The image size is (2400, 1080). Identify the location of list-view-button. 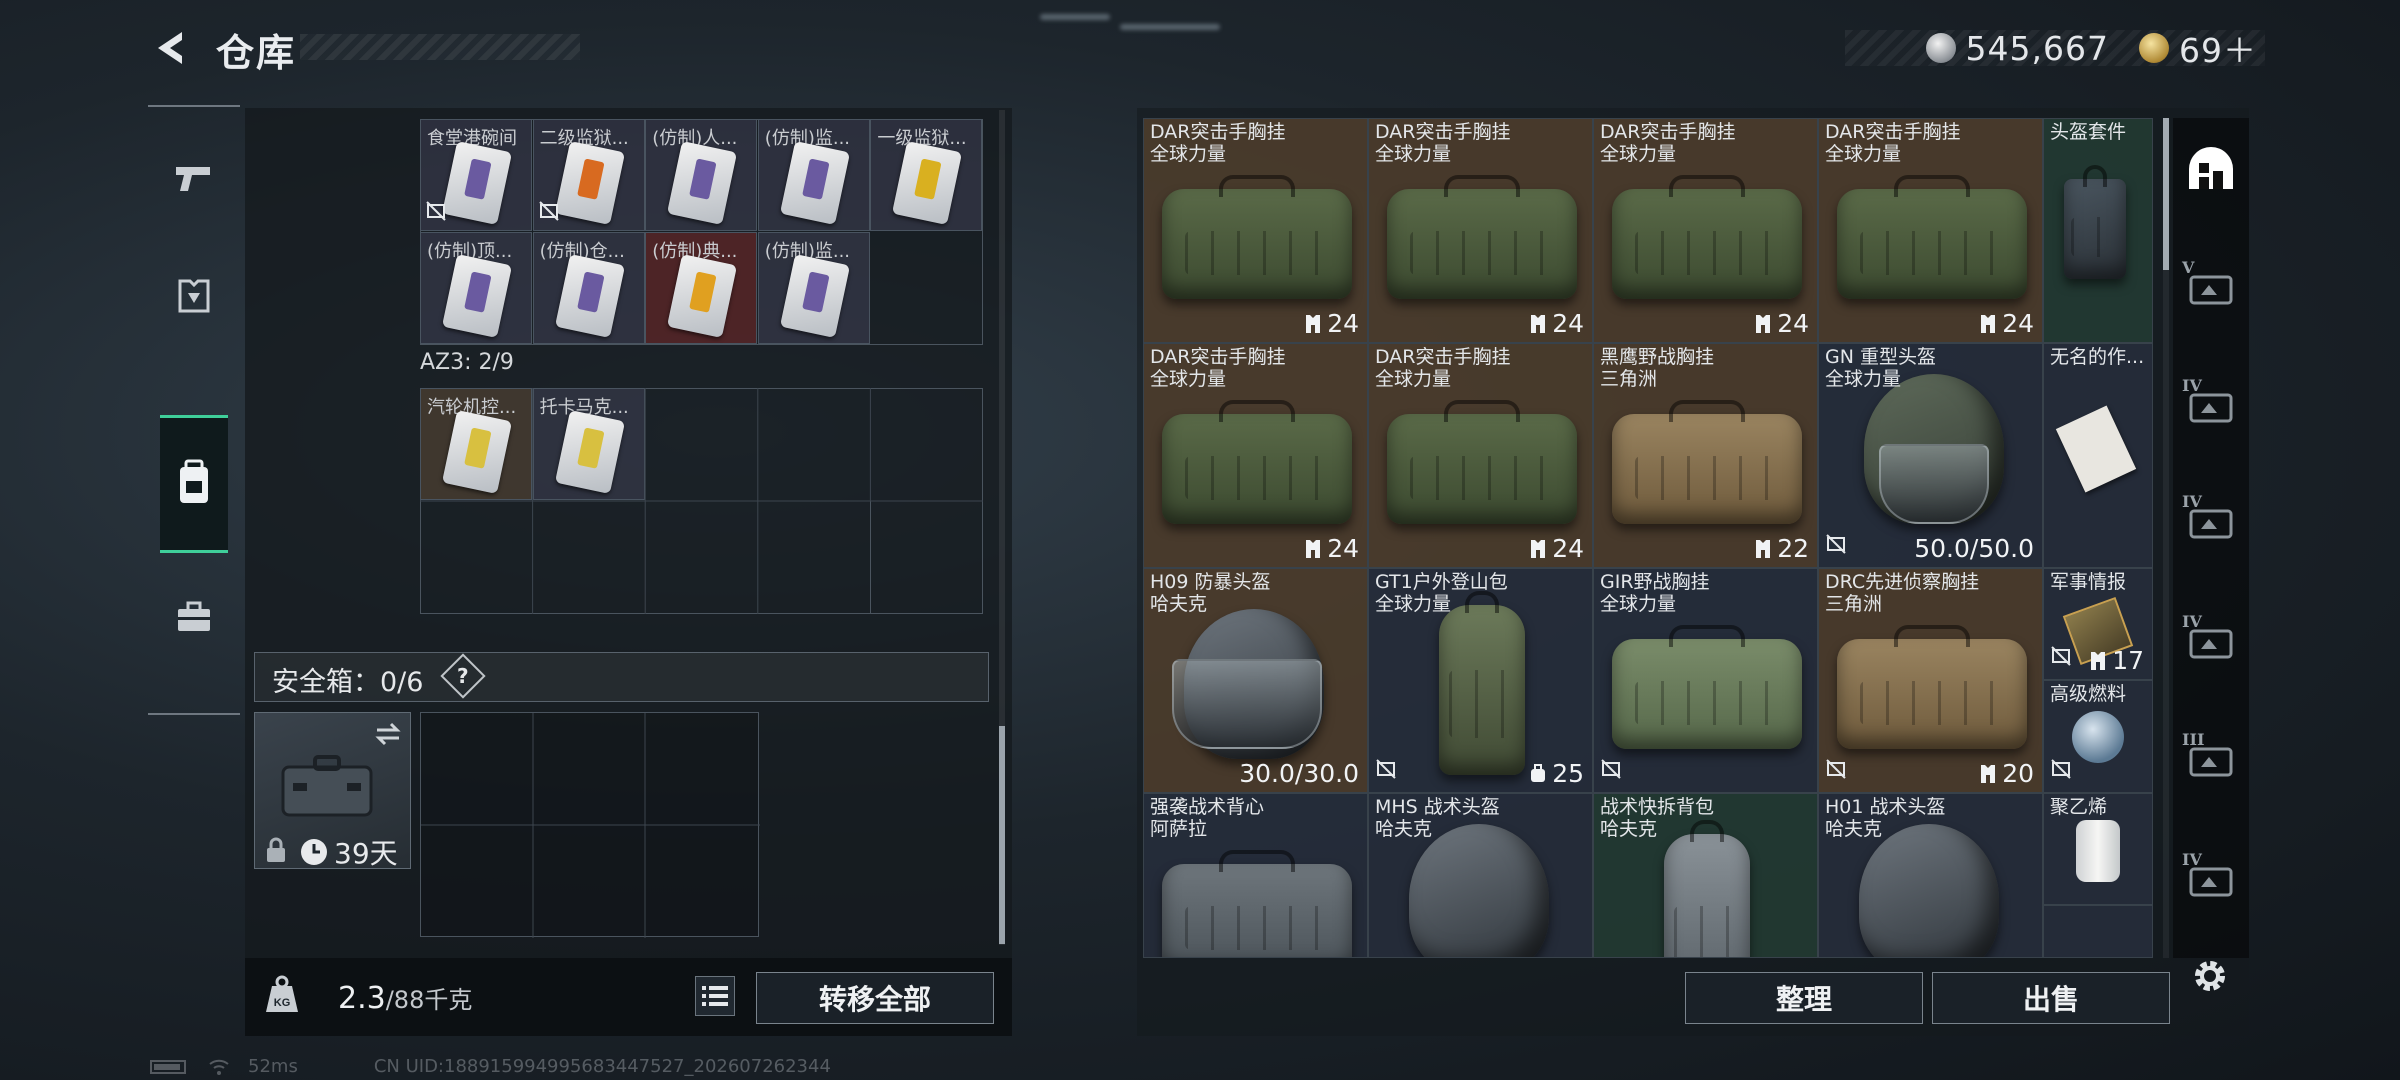
(715, 996).